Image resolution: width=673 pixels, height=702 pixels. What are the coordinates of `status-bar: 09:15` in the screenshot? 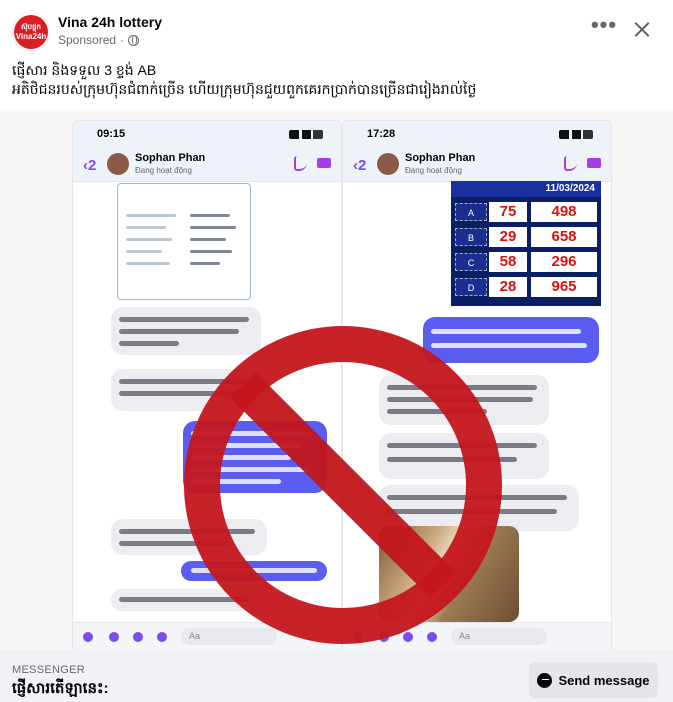 It's located at (207, 134).